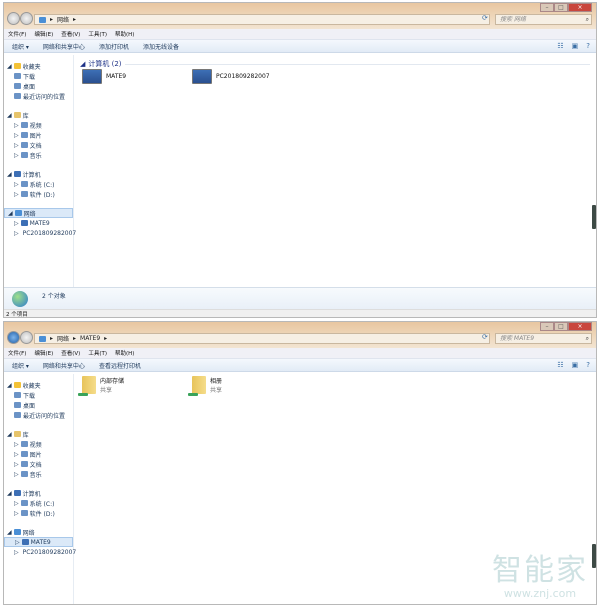 This screenshot has height=610, width=600. Describe the element at coordinates (543, 338) in the screenshot. I see `search-input: 搜索 MATE9 ⌕` at that location.